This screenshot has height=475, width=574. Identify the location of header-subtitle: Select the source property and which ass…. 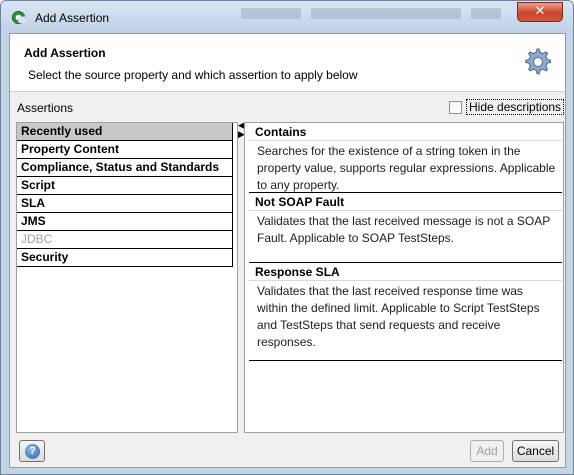
(193, 75).